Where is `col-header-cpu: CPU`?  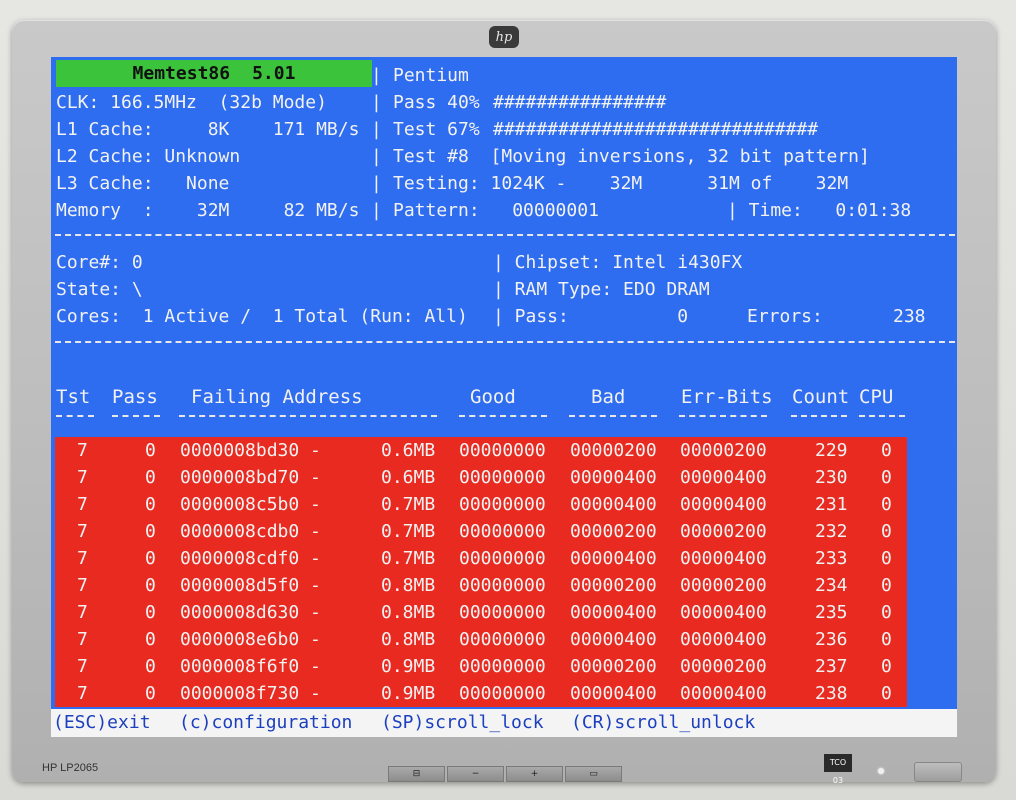 col-header-cpu: CPU is located at coordinates (876, 397).